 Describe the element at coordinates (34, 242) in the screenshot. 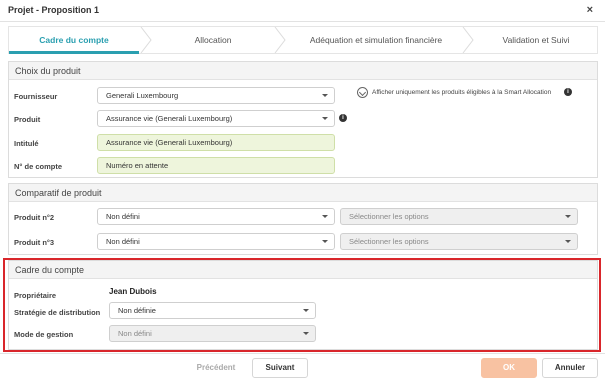

I see `produit3-label: Produit n°3` at that location.